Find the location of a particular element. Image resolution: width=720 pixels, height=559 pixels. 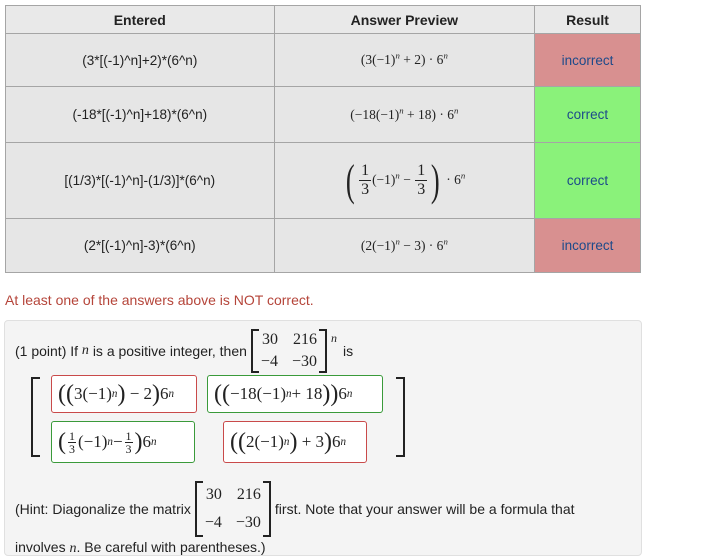

answer-preview-cell: (1 3 (−1)n − 1 3) · 6n is located at coordinates (404, 180).